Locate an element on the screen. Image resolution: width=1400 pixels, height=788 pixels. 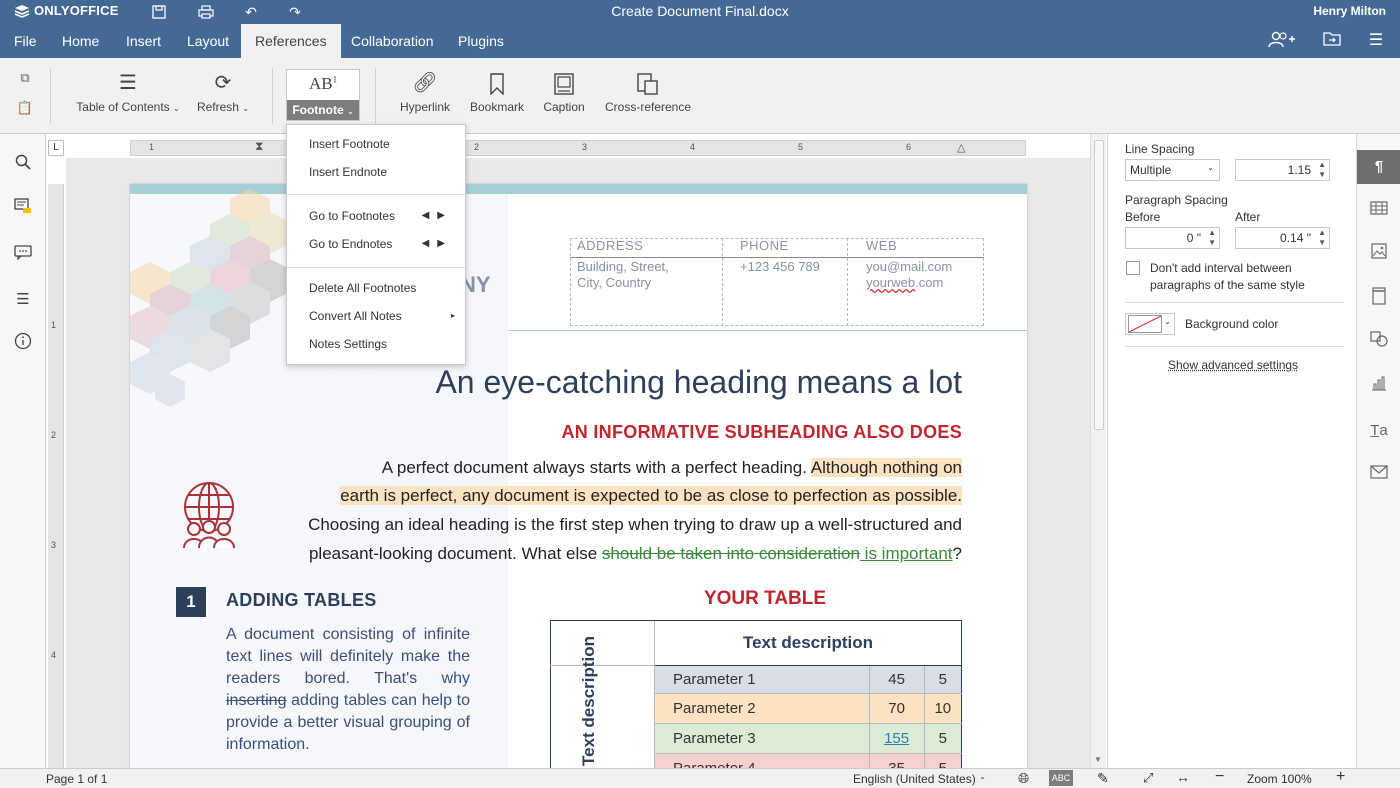
language-selector: English (United States) ⌃ is located at coordinates (919, 779).